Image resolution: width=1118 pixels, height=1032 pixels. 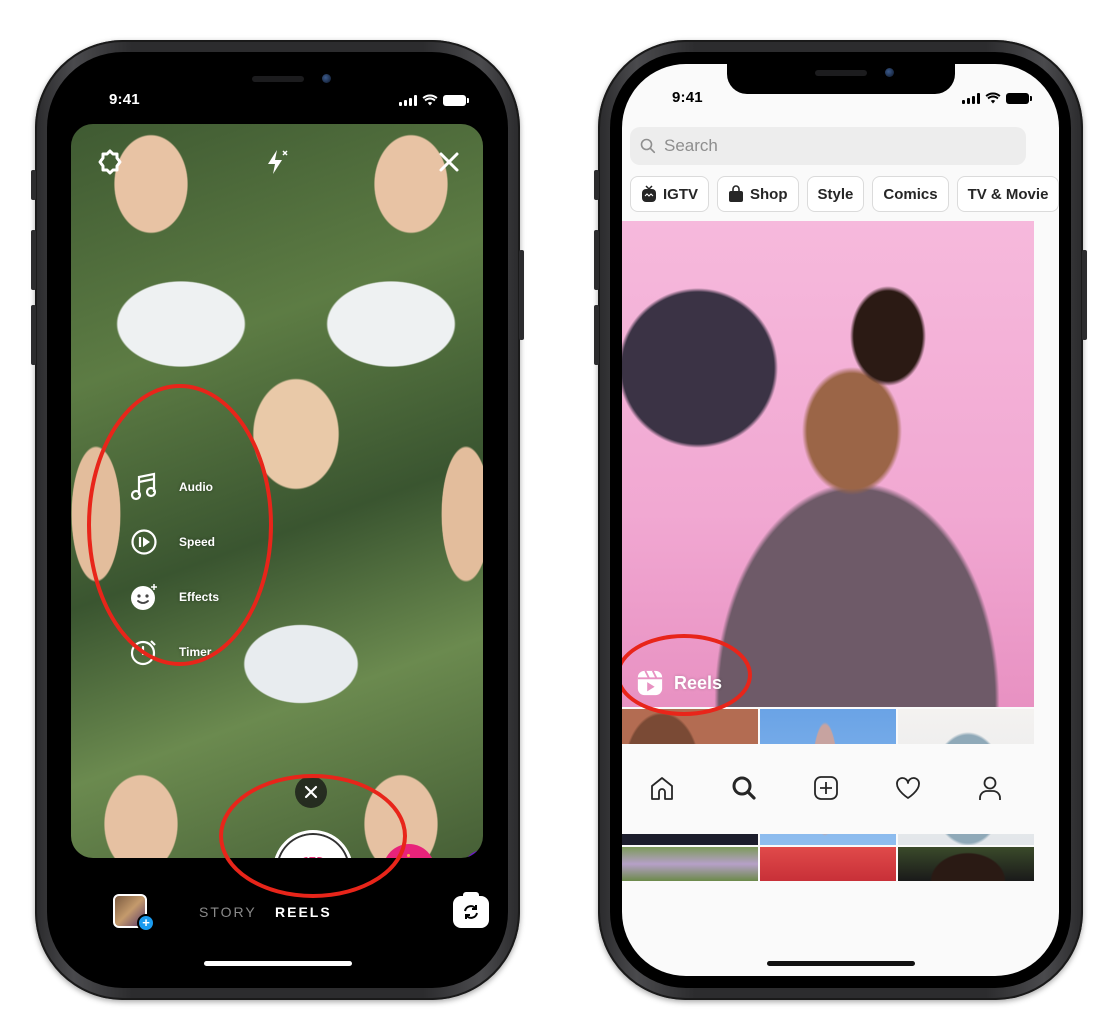 What do you see at coordinates (110, 162) in the screenshot?
I see `gear-icon` at bounding box center [110, 162].